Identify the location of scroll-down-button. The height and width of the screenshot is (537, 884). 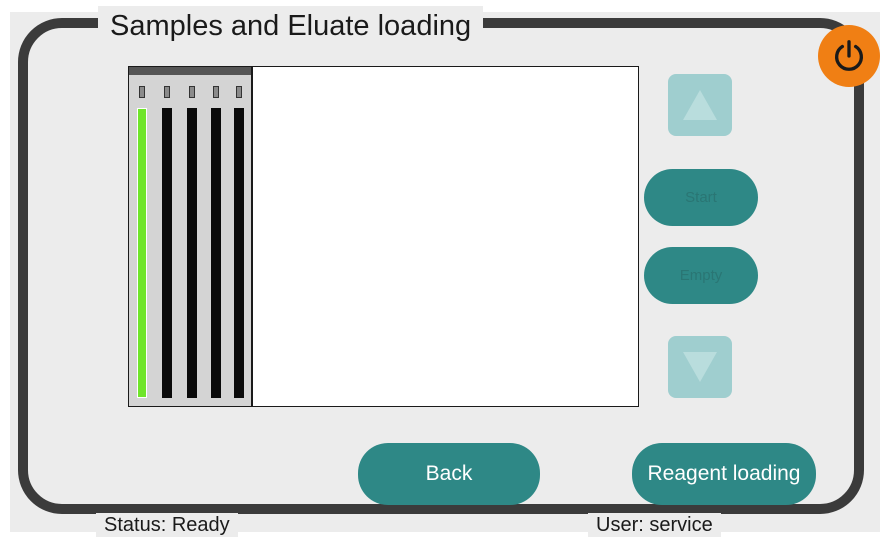
(700, 367).